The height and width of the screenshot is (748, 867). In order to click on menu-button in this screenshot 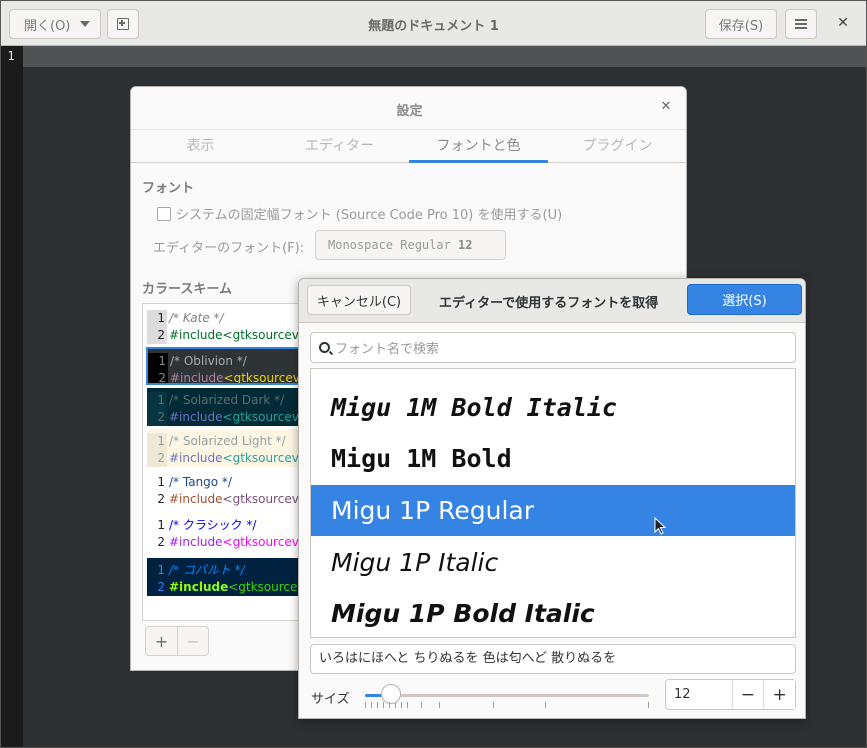, I will do `click(801, 24)`.